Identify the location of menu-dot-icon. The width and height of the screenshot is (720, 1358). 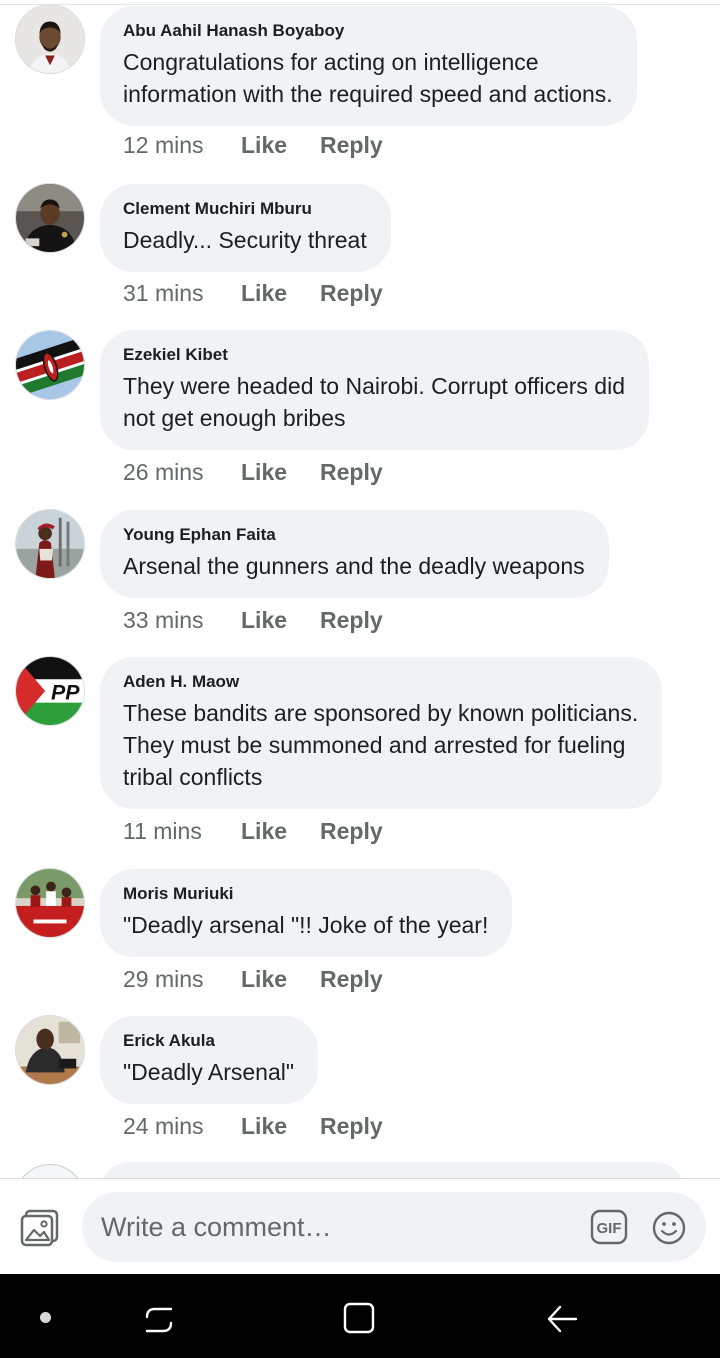
(45, 1317).